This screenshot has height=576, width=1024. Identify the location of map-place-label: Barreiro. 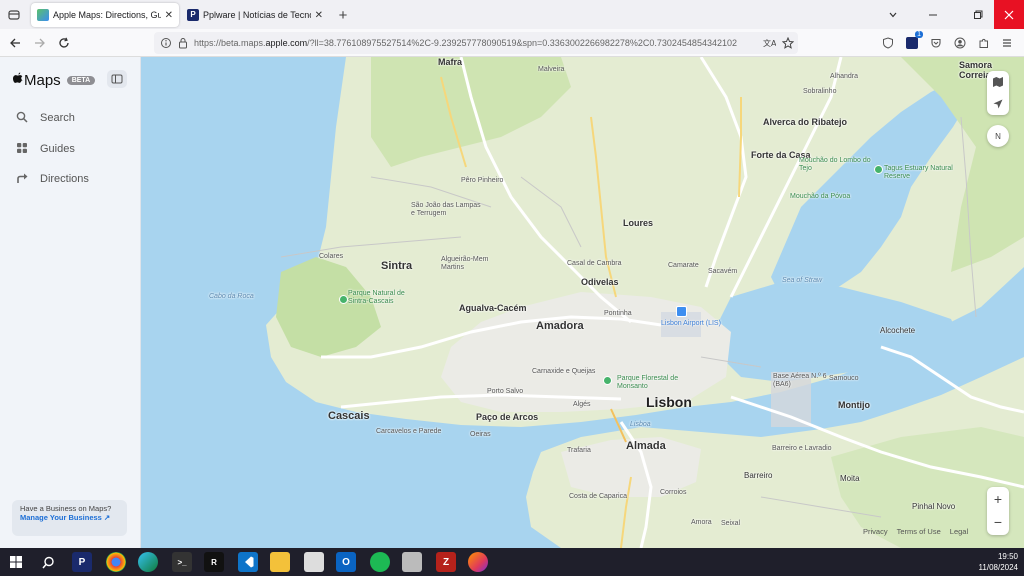
(758, 475).